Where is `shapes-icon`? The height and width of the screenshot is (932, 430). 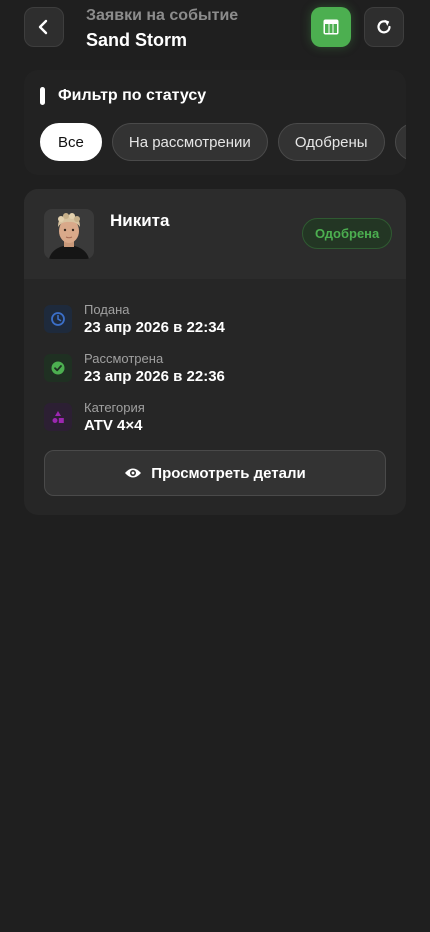 shapes-icon is located at coordinates (58, 417).